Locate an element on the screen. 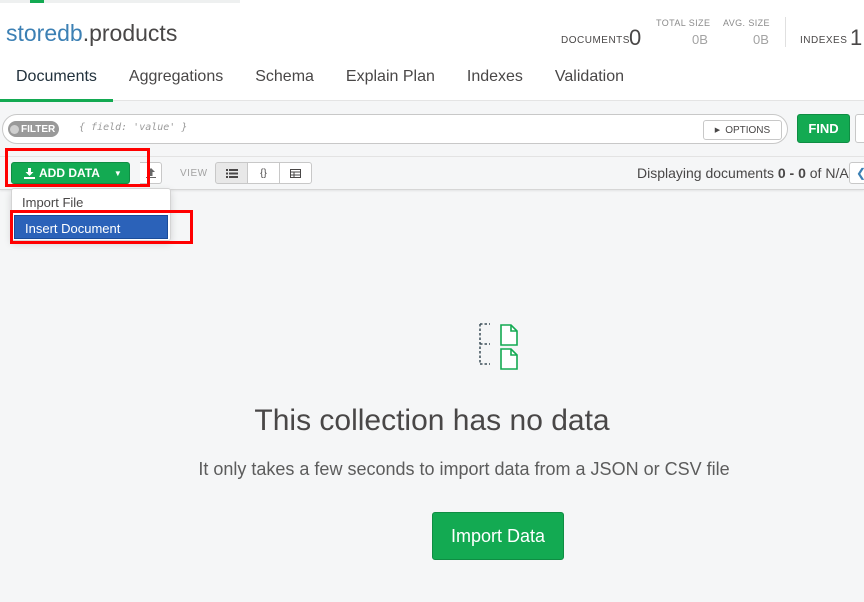 This screenshot has width=864, height=602. filter-input: FILTER { field: 'value' } ▶ OPTIONS is located at coordinates (395, 129).